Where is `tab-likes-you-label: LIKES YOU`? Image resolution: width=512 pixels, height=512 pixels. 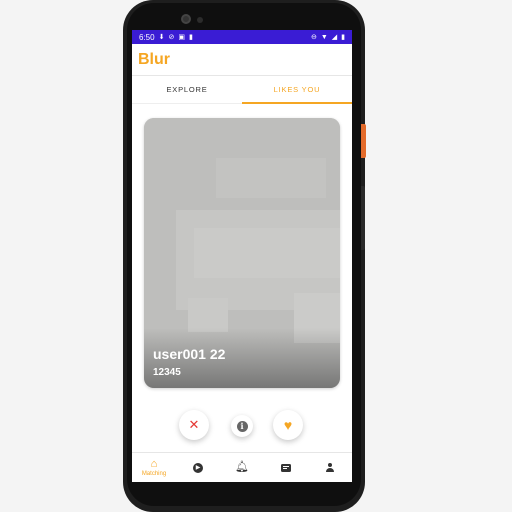
tab-likes-you-label: LIKES YOU is located at coordinates (297, 89).